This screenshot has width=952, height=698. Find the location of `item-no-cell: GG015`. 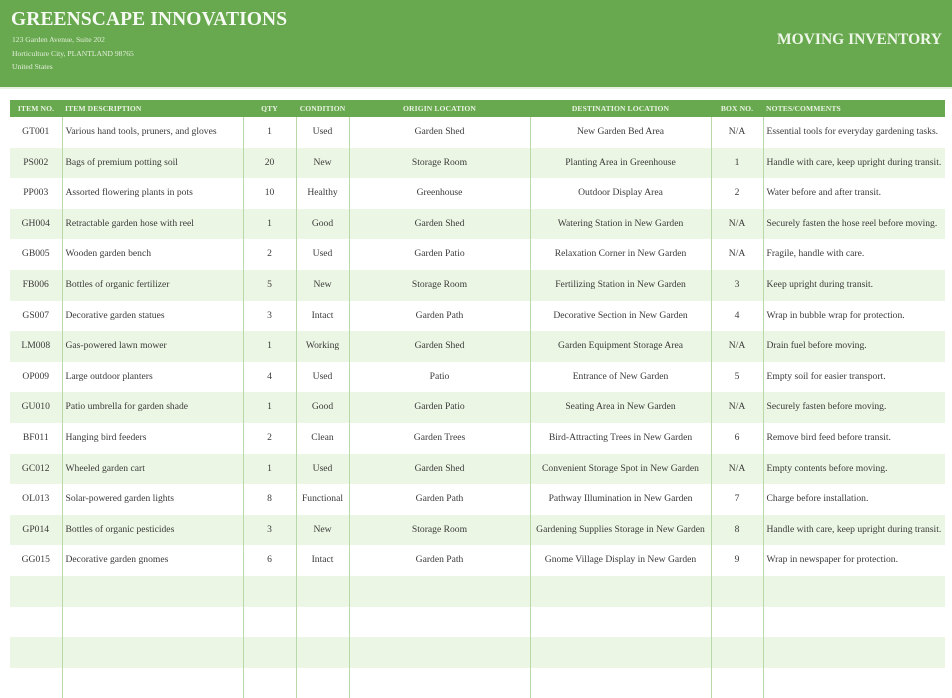

item-no-cell: GG015 is located at coordinates (36, 560).